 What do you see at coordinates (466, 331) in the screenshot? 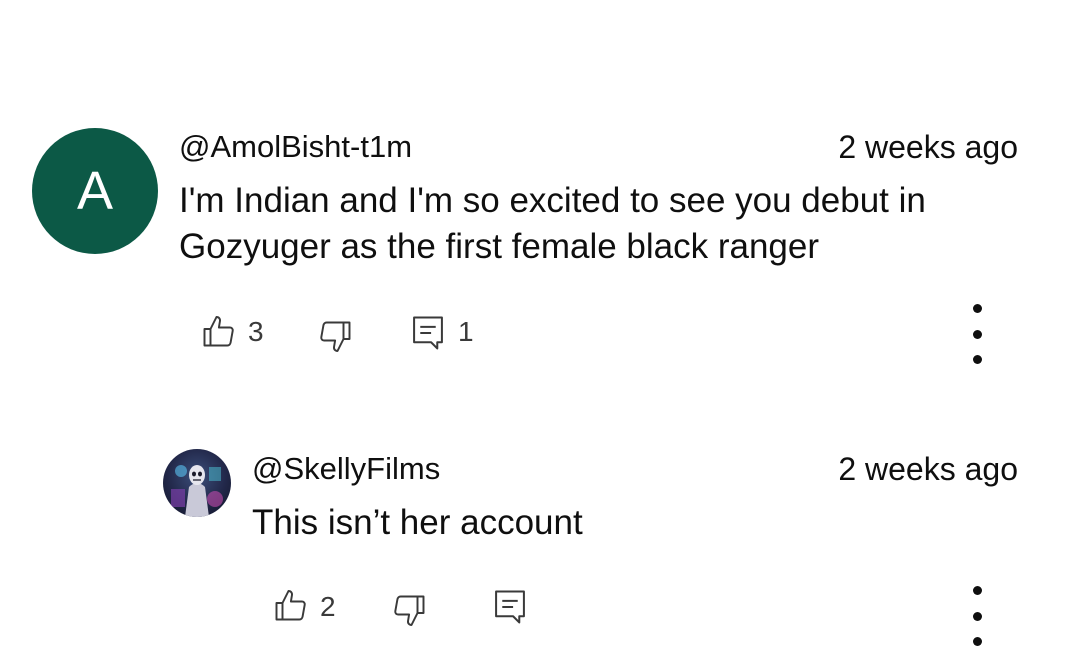
I see `reply-count: 1` at bounding box center [466, 331].